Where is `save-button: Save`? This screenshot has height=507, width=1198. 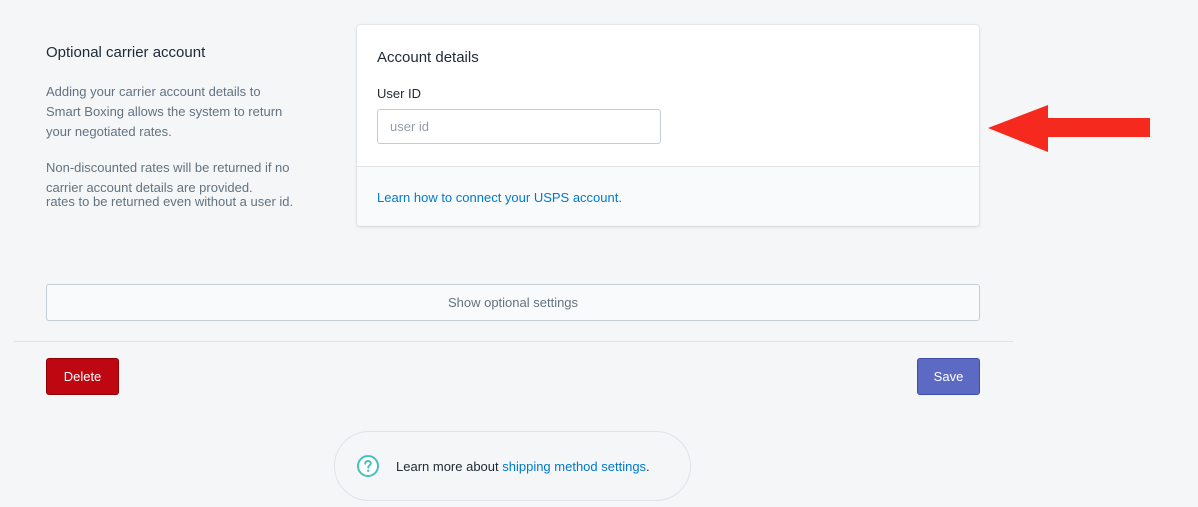
save-button: Save is located at coordinates (948, 376).